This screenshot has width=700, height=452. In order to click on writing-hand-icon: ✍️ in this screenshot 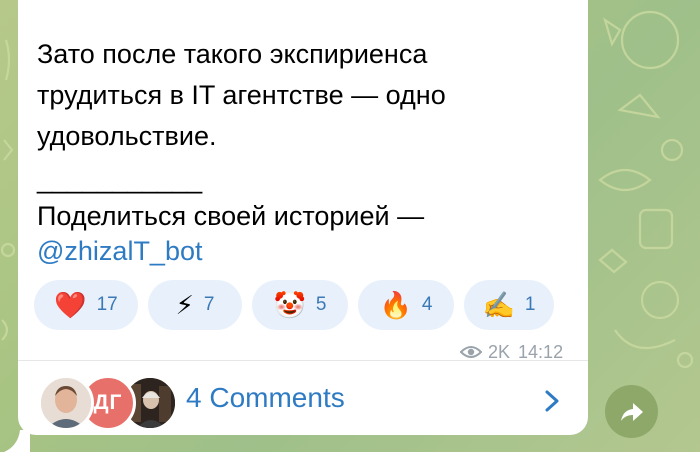, I will do `click(498, 305)`.